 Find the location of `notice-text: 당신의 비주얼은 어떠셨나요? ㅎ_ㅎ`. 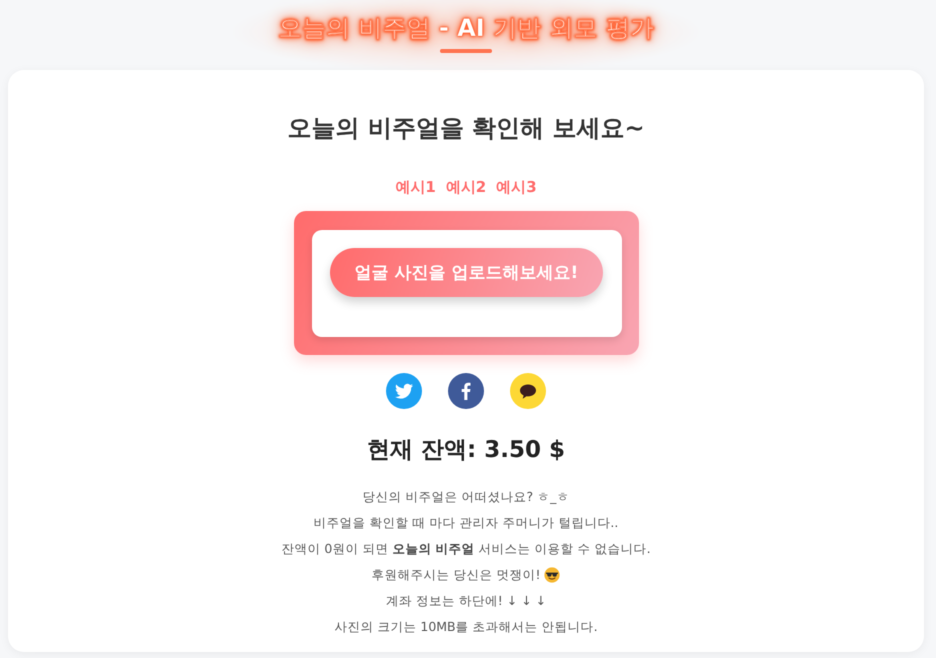

notice-text: 당신의 비주얼은 어떠셨나요? ㅎ_ㅎ is located at coordinates (466, 497).